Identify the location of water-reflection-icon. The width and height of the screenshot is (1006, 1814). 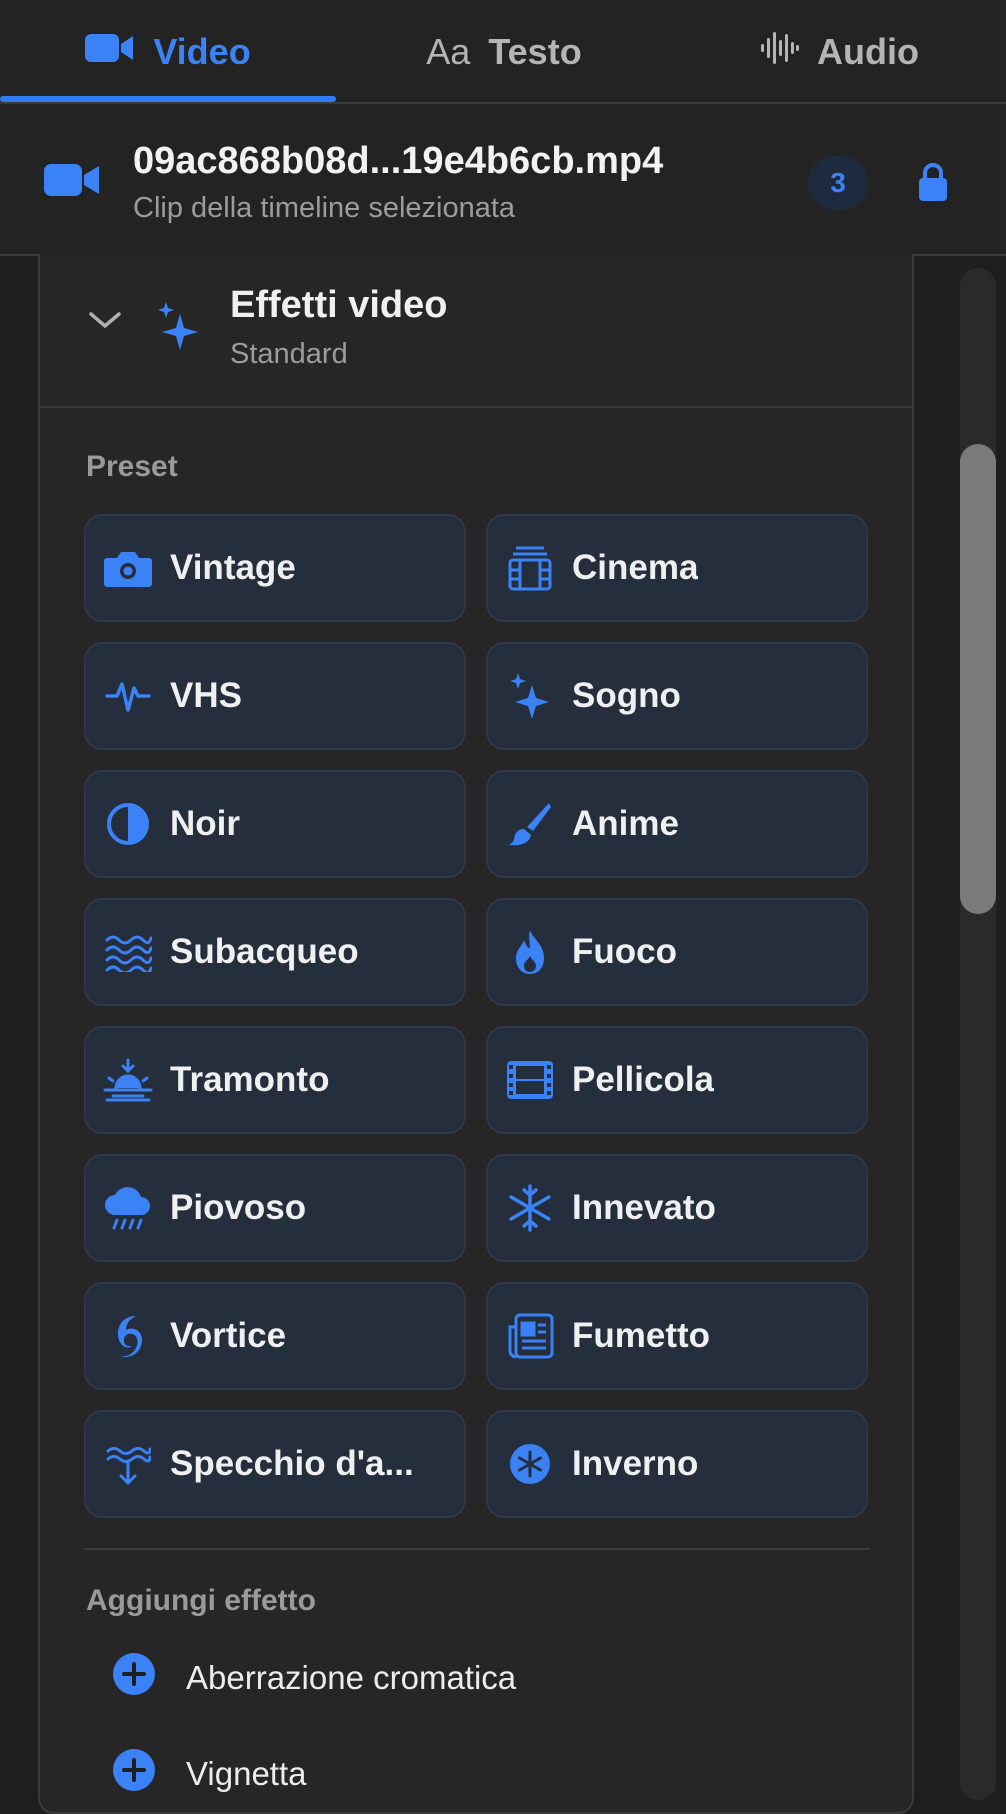
(128, 1464).